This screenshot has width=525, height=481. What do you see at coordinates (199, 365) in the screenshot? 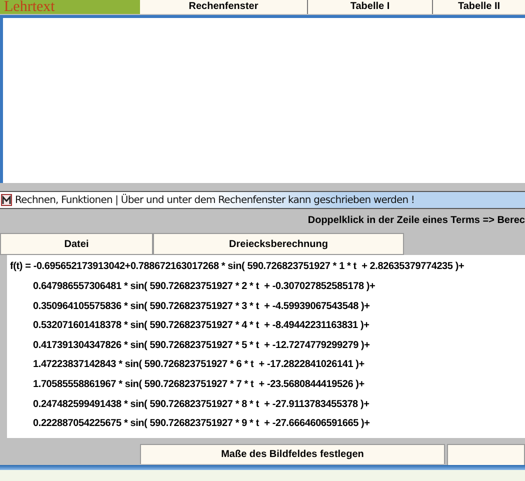
I see `formula-line: 1.47223837142843 * sin( 590.726823751927 * 6 * t + -17.2822841026141 )+` at bounding box center [199, 365].